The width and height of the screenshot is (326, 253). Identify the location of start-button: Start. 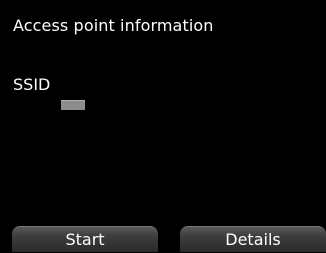
(85, 239).